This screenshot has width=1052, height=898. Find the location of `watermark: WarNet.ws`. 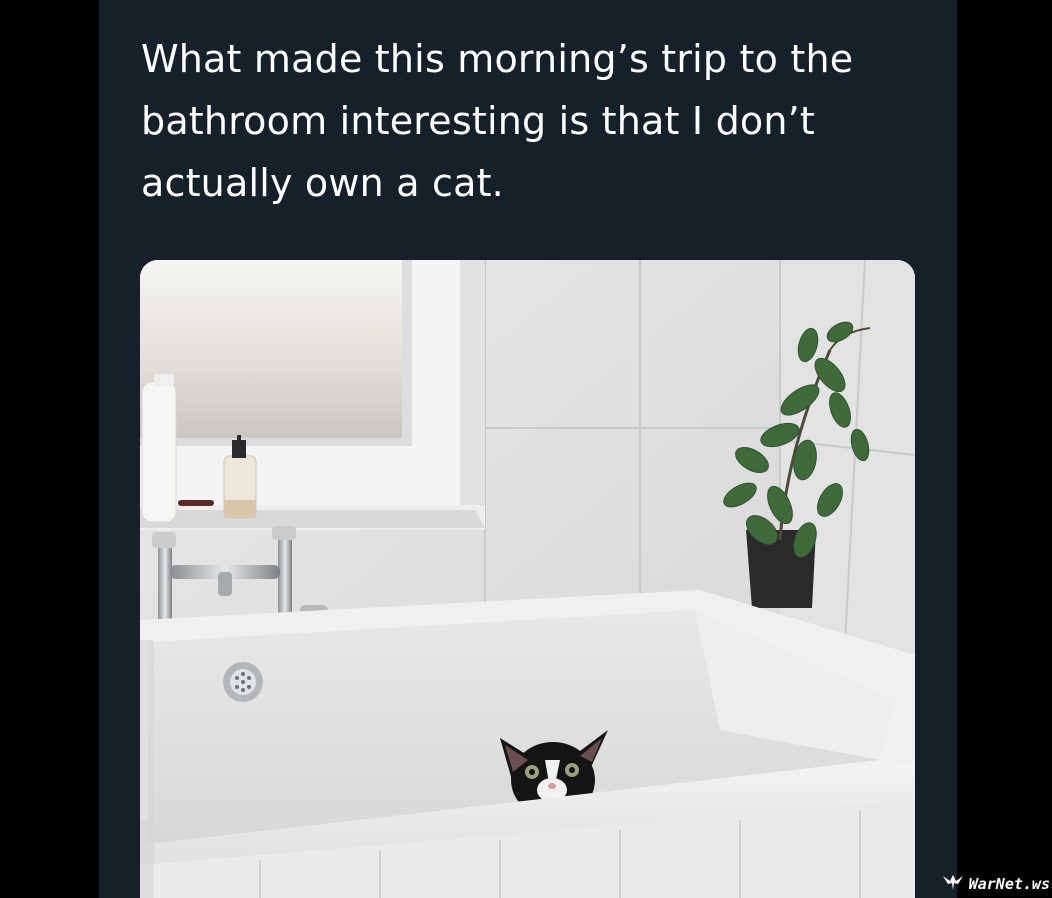

watermark: WarNet.ws is located at coordinates (996, 884).